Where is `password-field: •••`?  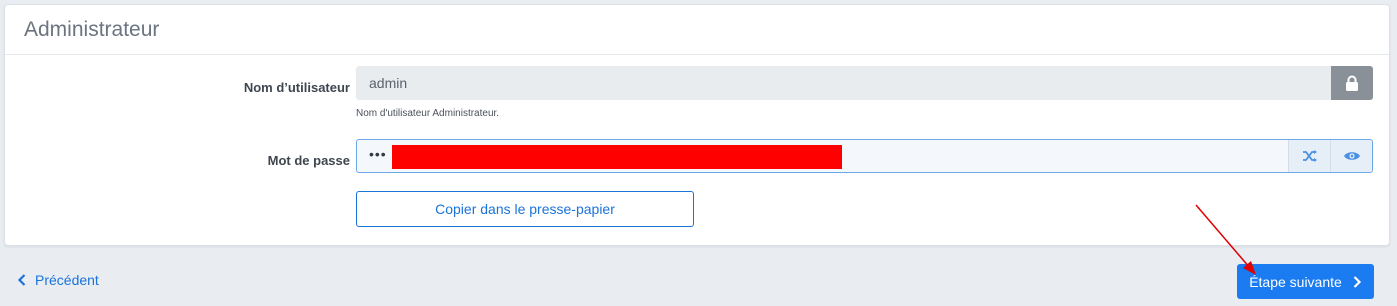
password-field: ••• is located at coordinates (864, 156).